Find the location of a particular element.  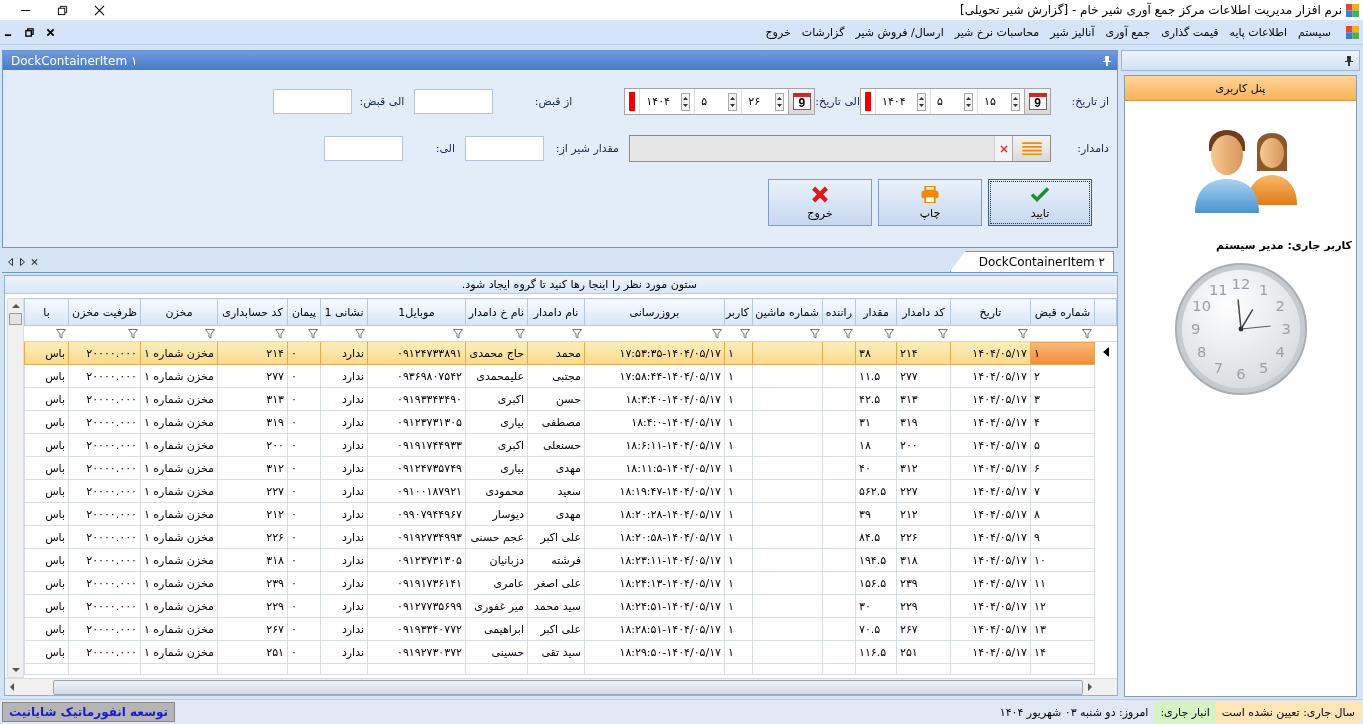

column-header: راننده is located at coordinates (839, 312).